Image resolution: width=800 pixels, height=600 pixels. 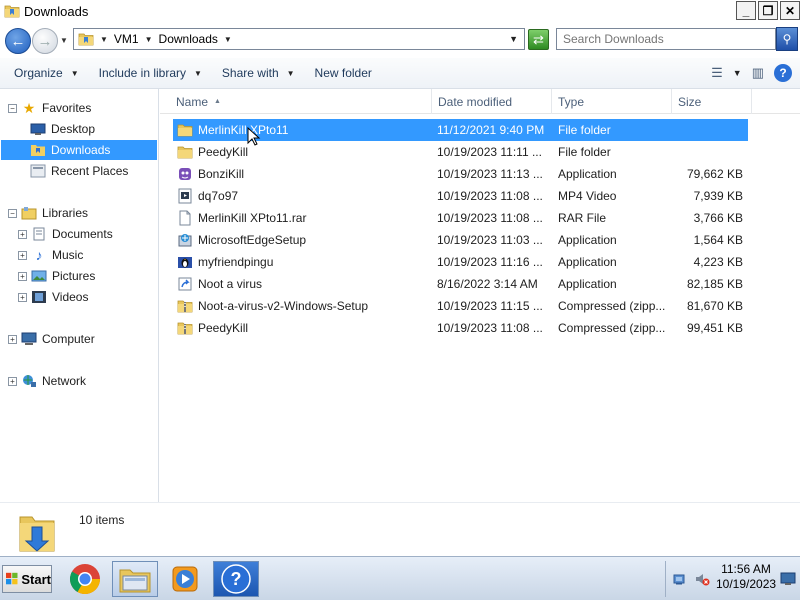 What do you see at coordinates (301, 284) in the screenshot?
I see `file-name-cell: Noot a virus` at bounding box center [301, 284].